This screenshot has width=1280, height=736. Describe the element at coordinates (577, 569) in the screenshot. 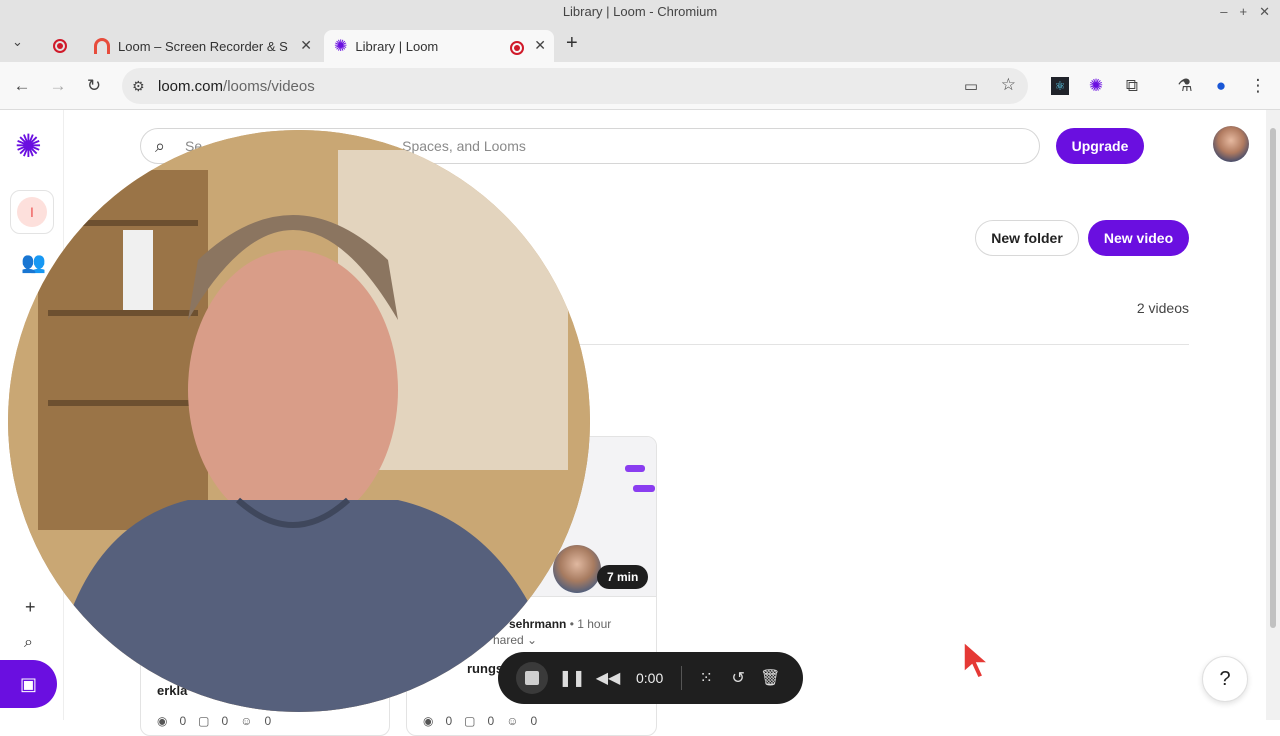

I see `thumbnail-cam-bubble` at that location.